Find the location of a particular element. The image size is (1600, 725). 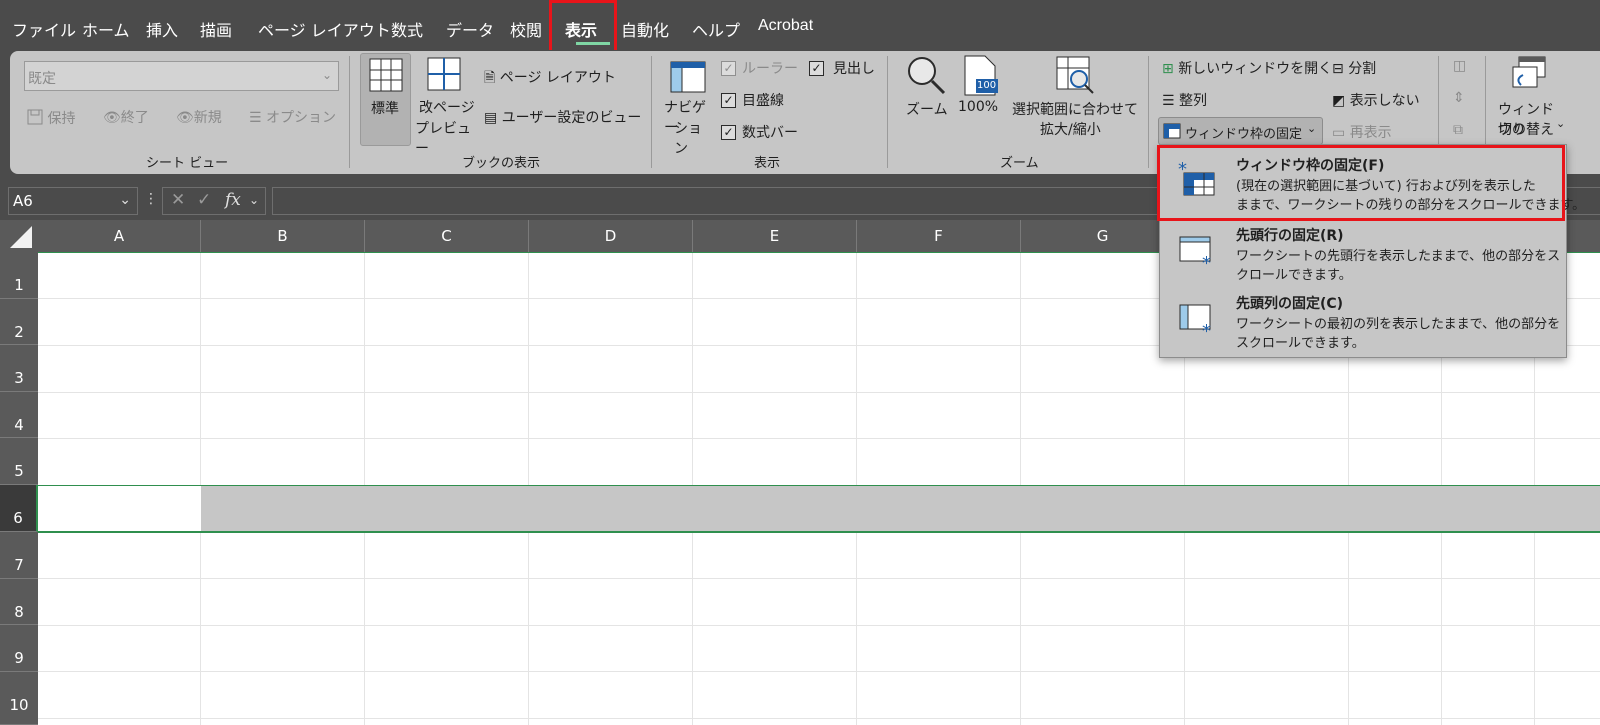

row-header-2: 2 is located at coordinates (19, 322).